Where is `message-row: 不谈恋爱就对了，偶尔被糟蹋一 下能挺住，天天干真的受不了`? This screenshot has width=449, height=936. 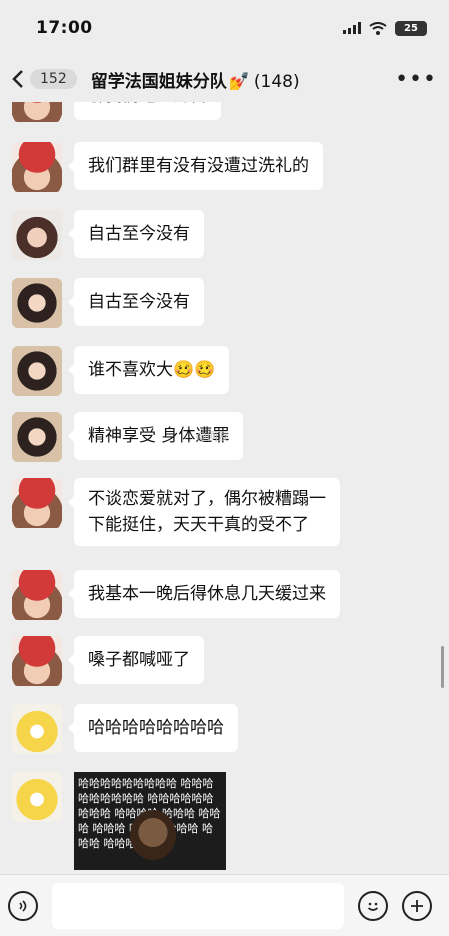 message-row: 不谈恋爱就对了，偶尔被糟蹋一 下能挺住，天天干真的受不了 is located at coordinates (176, 512).